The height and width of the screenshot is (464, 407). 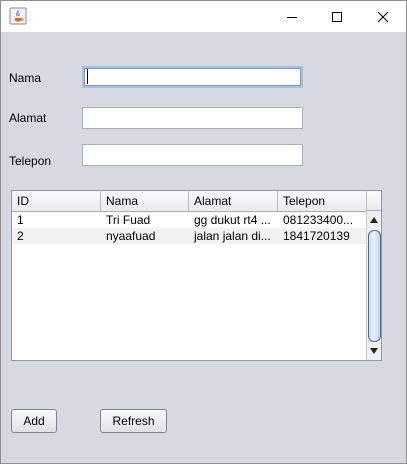 I want to click on refresh-button: Refresh, so click(x=133, y=421).